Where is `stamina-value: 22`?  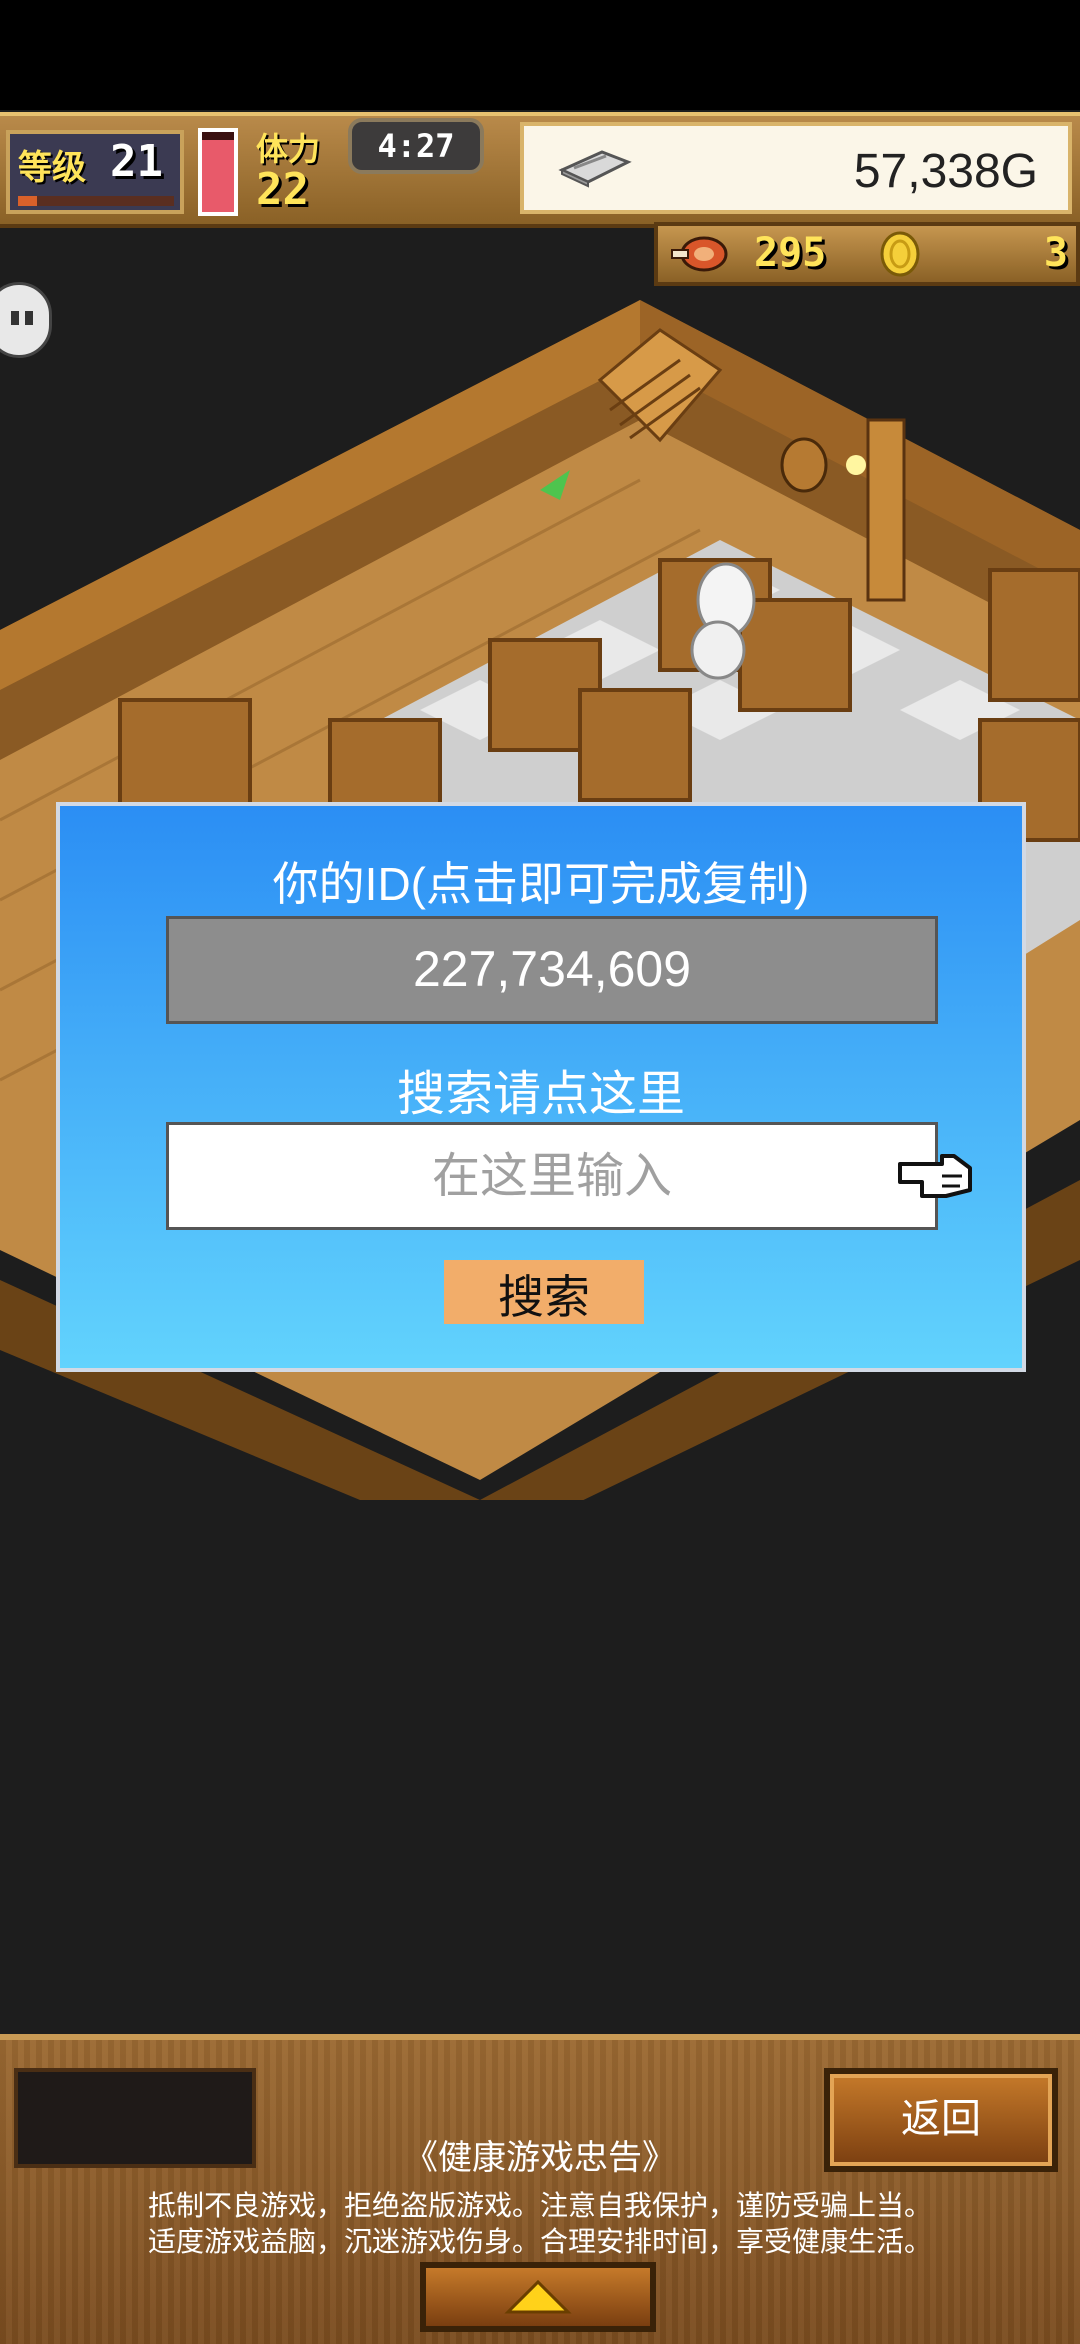 stamina-value: 22 is located at coordinates (282, 189).